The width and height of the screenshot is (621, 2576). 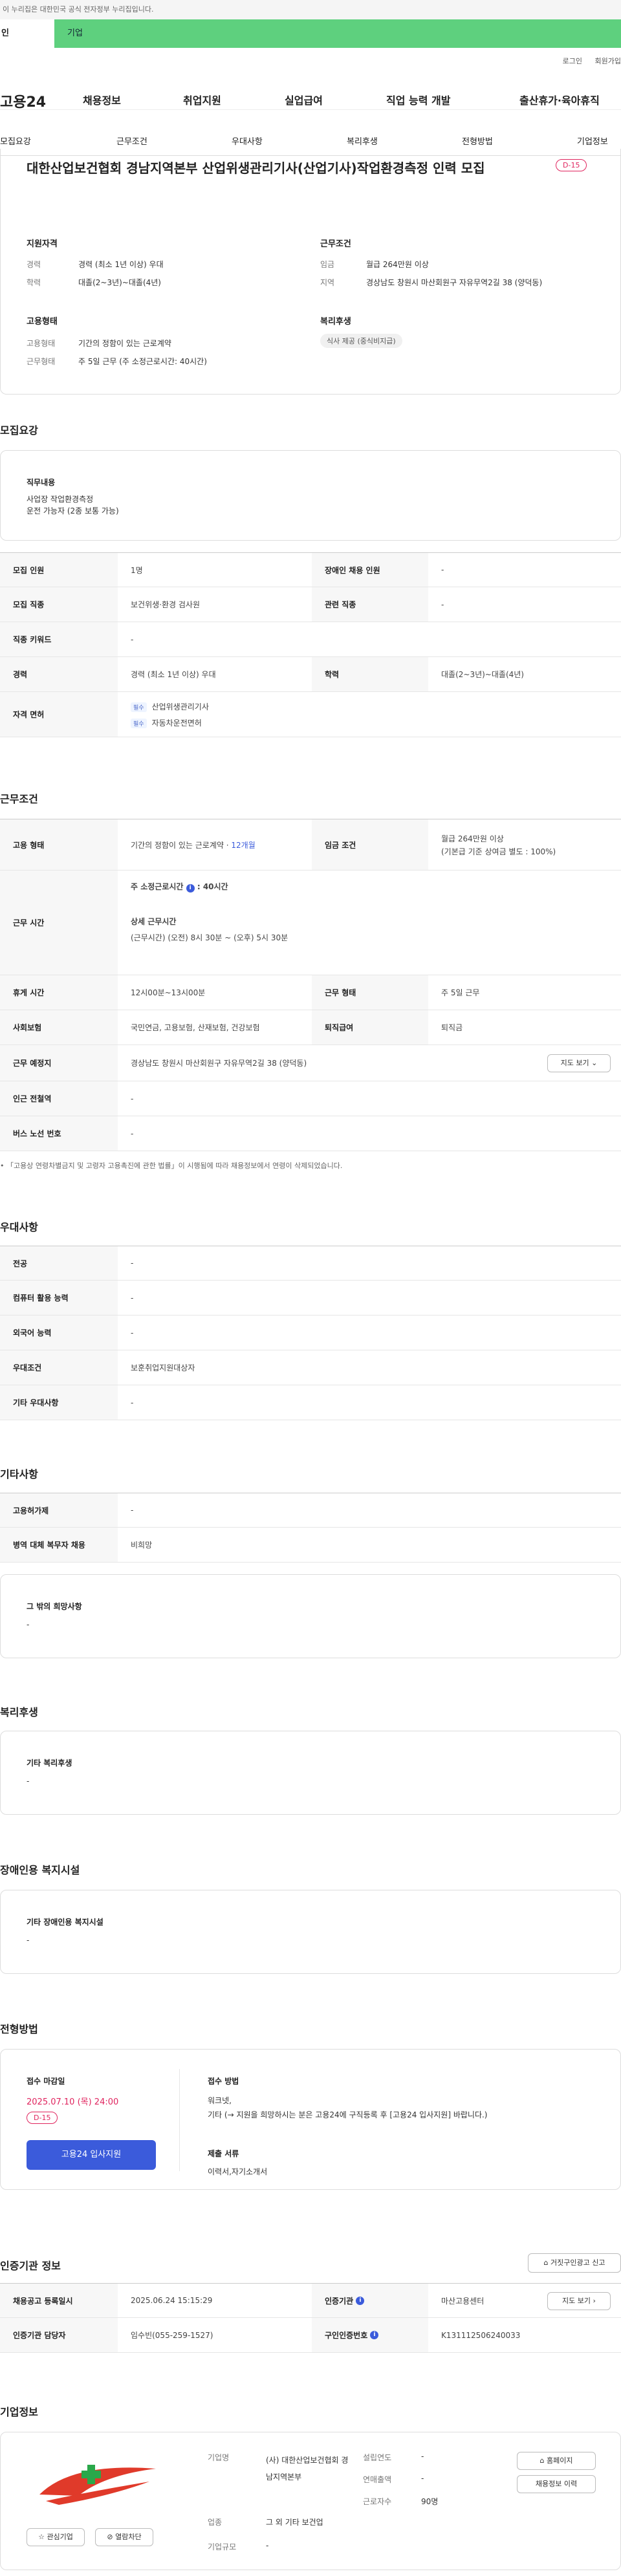 I want to click on facility-box: 기타 장애인용 복지시설 -, so click(x=310, y=1932).